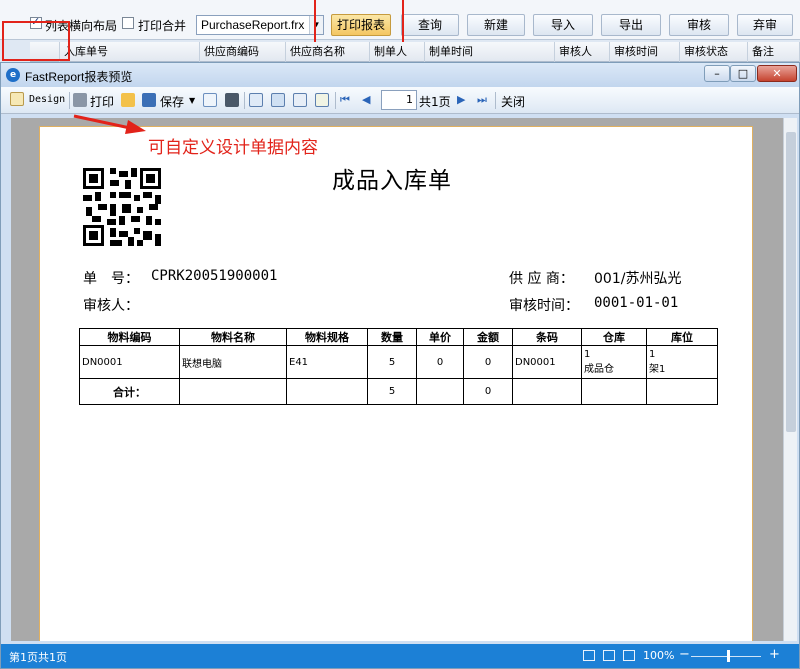  I want to click on col-header-reviewer: 审核人, so click(582, 52).